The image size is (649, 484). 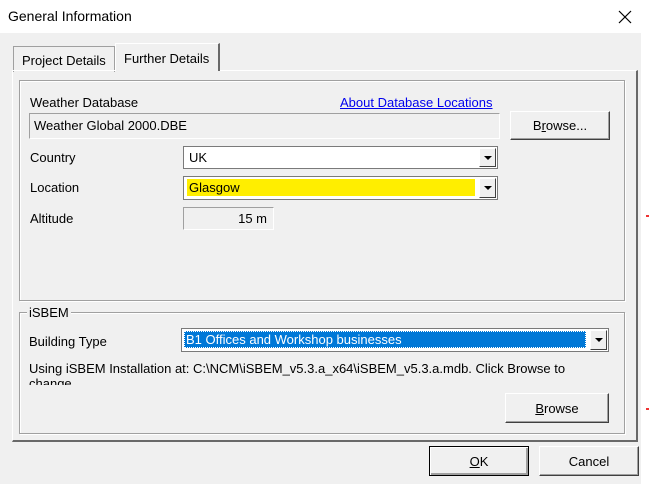 I want to click on ok-label-post: K, so click(x=484, y=461).